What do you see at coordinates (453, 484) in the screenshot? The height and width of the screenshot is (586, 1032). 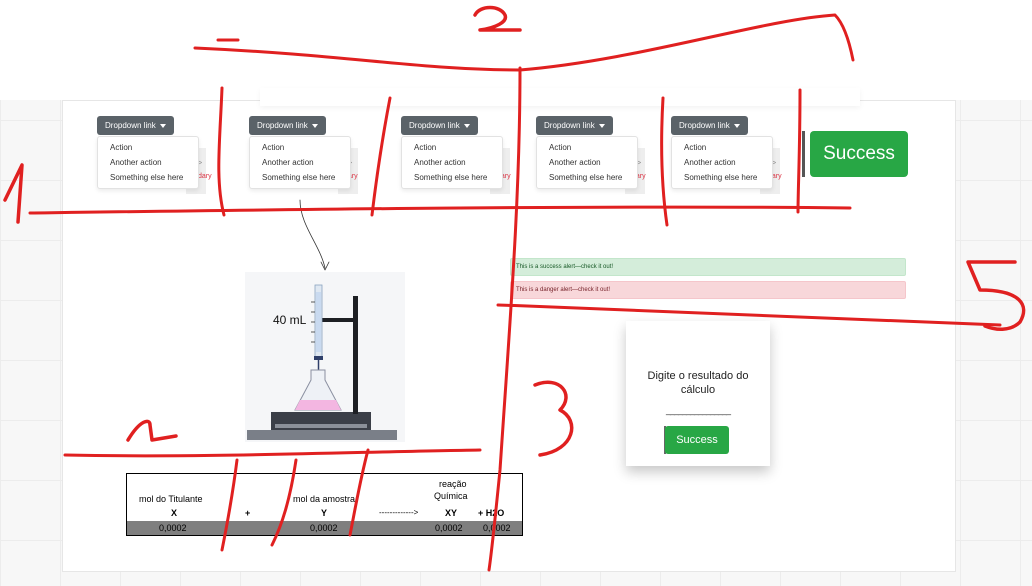 I see `header-reacao: reação` at bounding box center [453, 484].